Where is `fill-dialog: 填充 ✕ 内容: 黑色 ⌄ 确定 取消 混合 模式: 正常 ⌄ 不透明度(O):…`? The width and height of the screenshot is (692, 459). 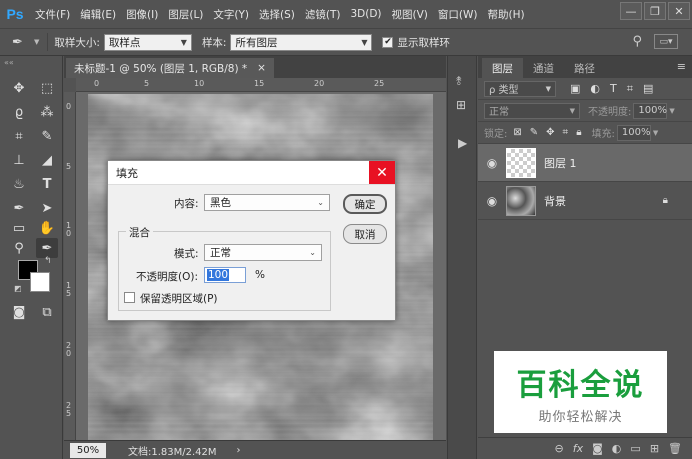
fill-dialog: 填充 ✕ 内容: 黑色 ⌄ 确定 取消 混合 模式: 正常 ⌄ 不透明度(O):… is located at coordinates (251, 240).